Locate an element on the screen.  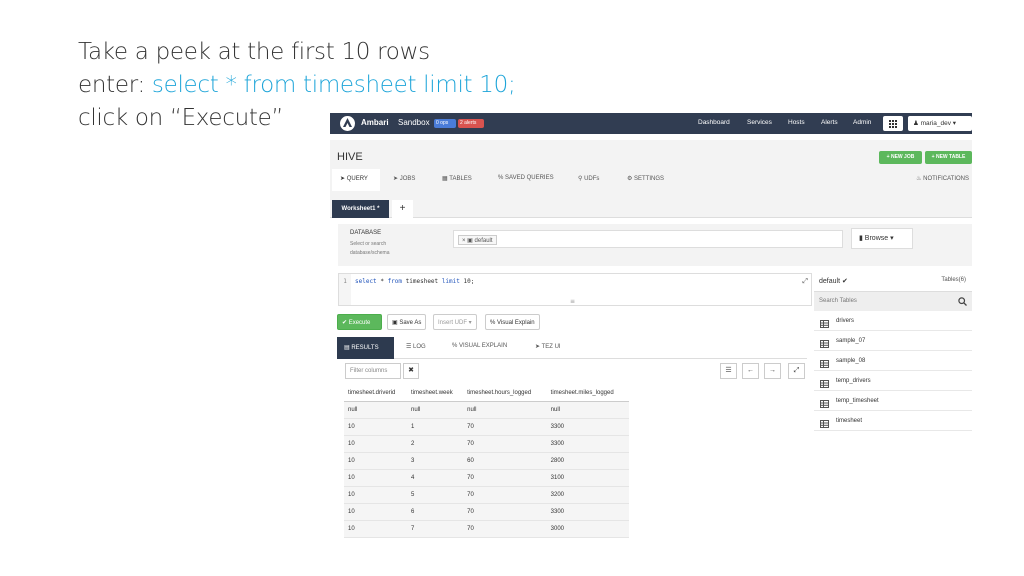
table-item-temp-drivers: temp_drivers is located at coordinates (893, 381).